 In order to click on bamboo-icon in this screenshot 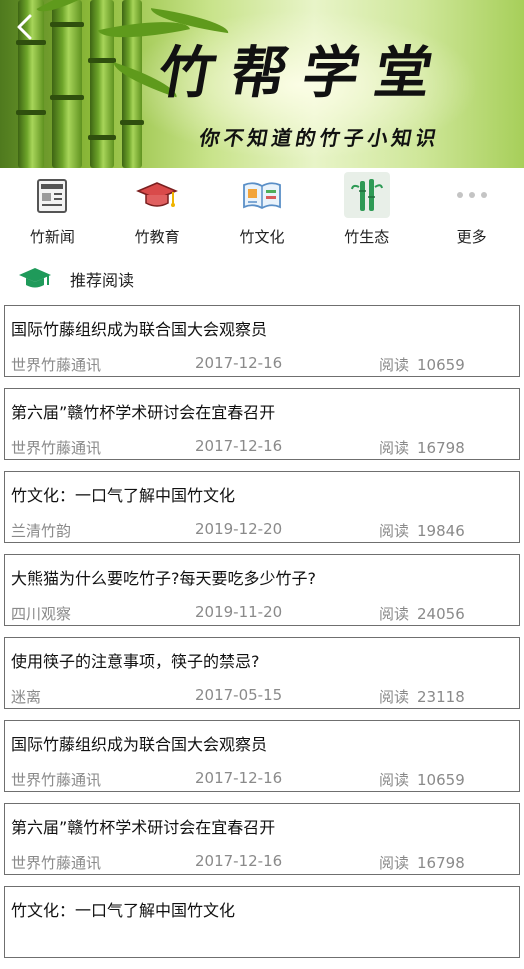, I will do `click(366, 195)`.